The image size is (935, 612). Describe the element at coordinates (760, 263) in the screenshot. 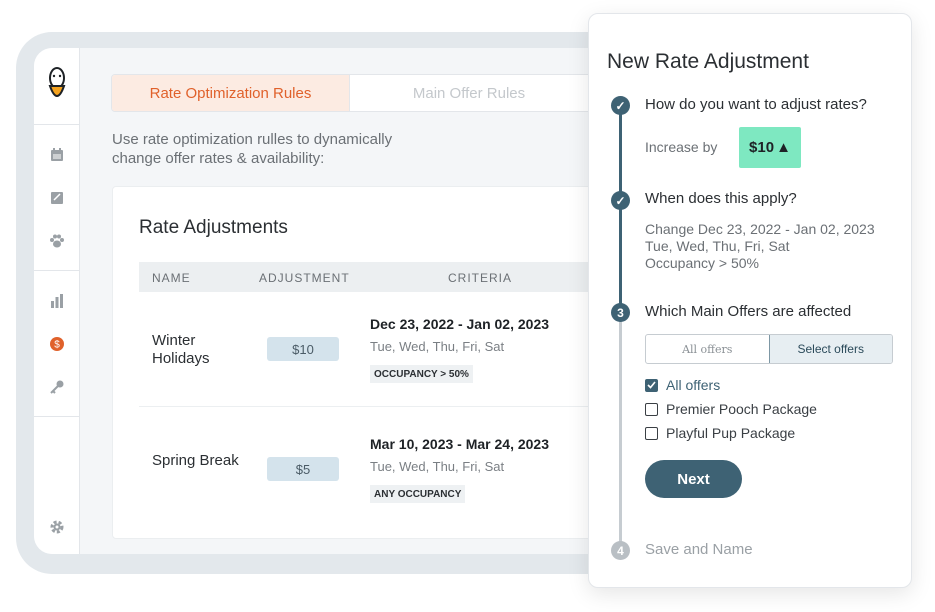

I see `apply-occupancy: Occupancy > 50%` at that location.